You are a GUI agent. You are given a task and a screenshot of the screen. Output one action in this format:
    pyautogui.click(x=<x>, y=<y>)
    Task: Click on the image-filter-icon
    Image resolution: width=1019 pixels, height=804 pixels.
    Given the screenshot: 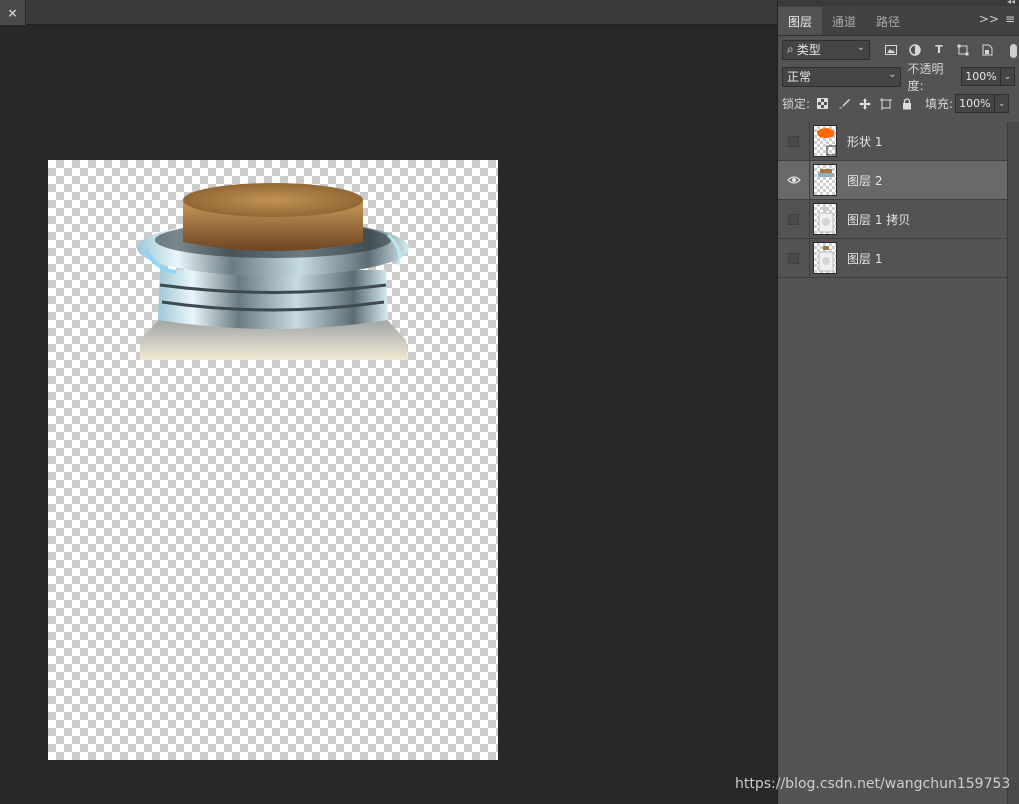 What is the action you would take?
    pyautogui.click(x=891, y=50)
    